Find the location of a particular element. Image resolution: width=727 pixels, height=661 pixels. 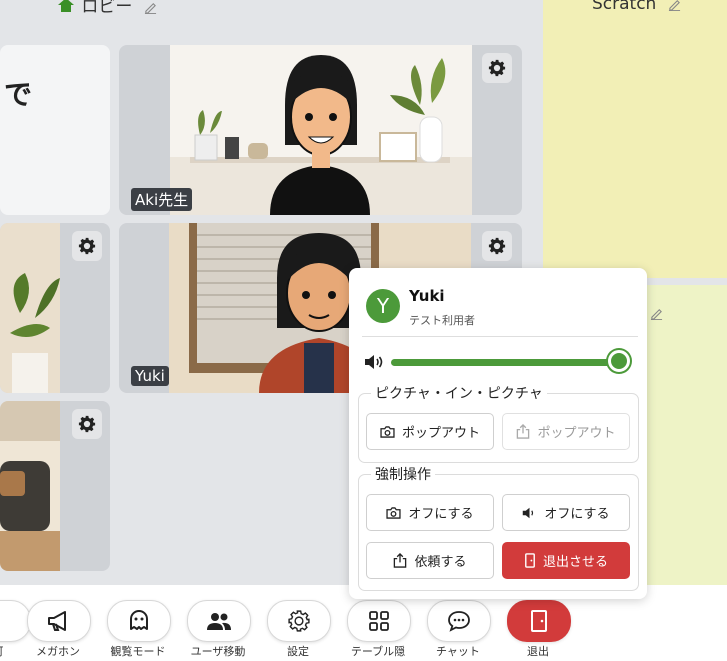

speaker-icon is located at coordinates (528, 512).